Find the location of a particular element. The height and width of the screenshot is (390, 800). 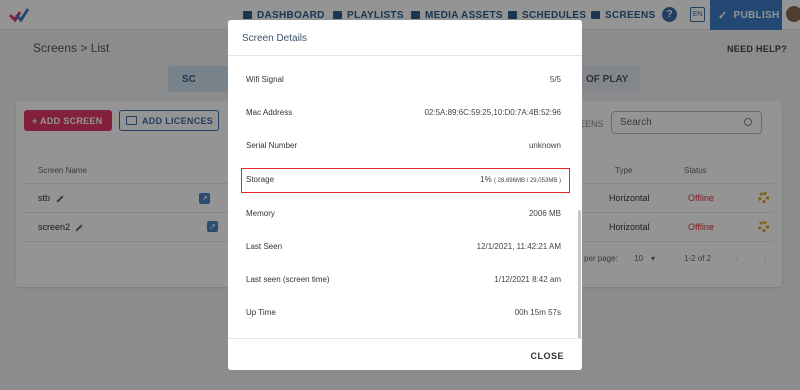

detail-value-wifi: 5/5 is located at coordinates (555, 79).